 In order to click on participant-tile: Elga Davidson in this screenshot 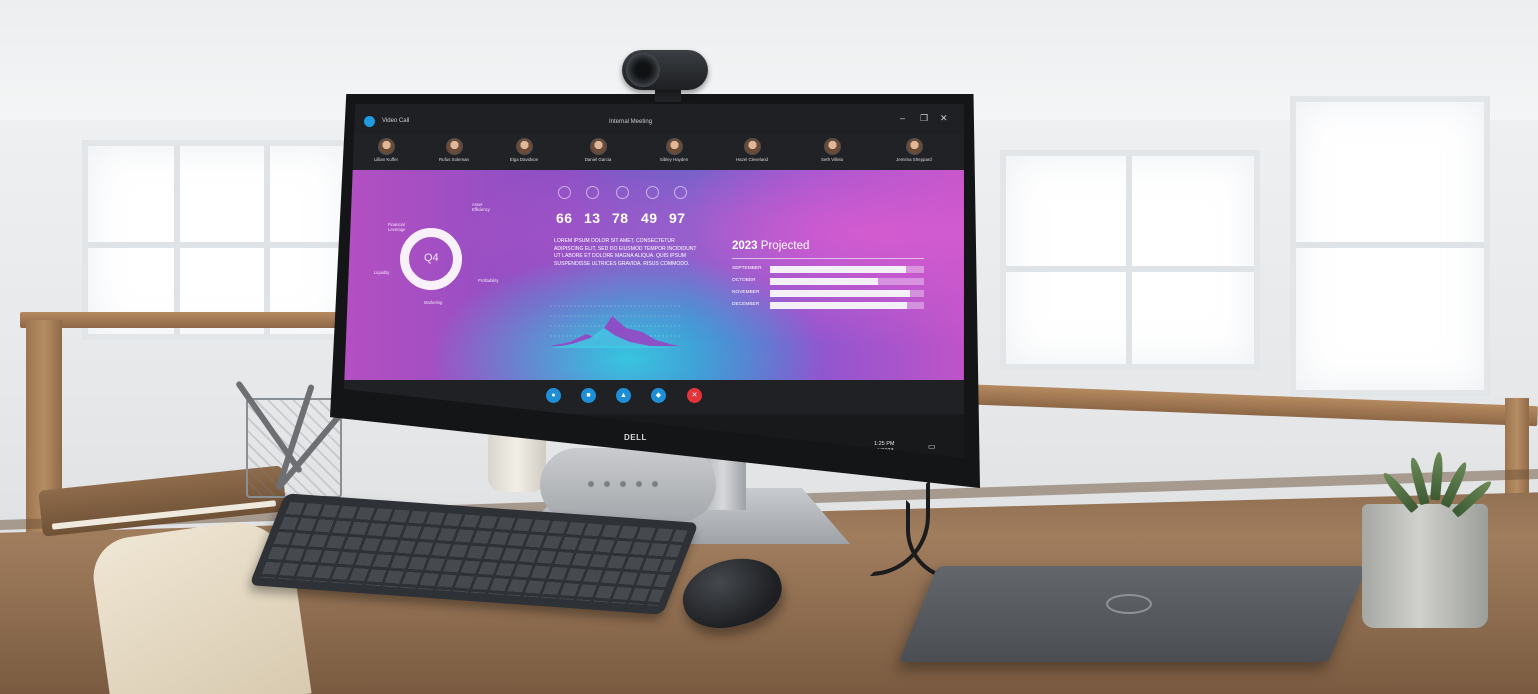, I will do `click(524, 150)`.